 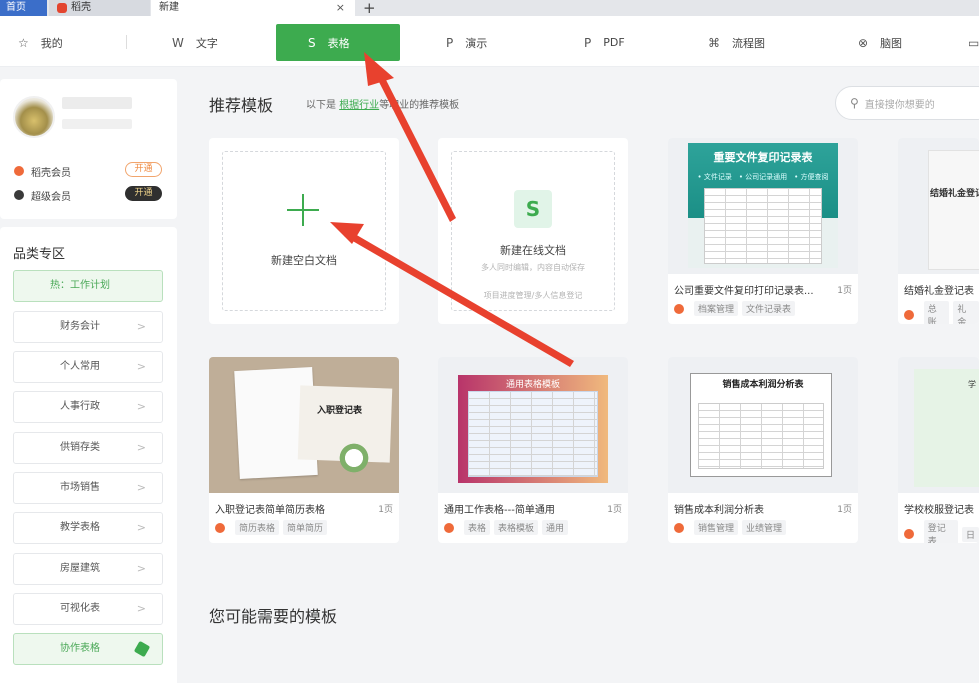 What do you see at coordinates (419, 105) in the screenshot?
I see `subtitle-suffix: 等职业的推荐模板` at bounding box center [419, 105].